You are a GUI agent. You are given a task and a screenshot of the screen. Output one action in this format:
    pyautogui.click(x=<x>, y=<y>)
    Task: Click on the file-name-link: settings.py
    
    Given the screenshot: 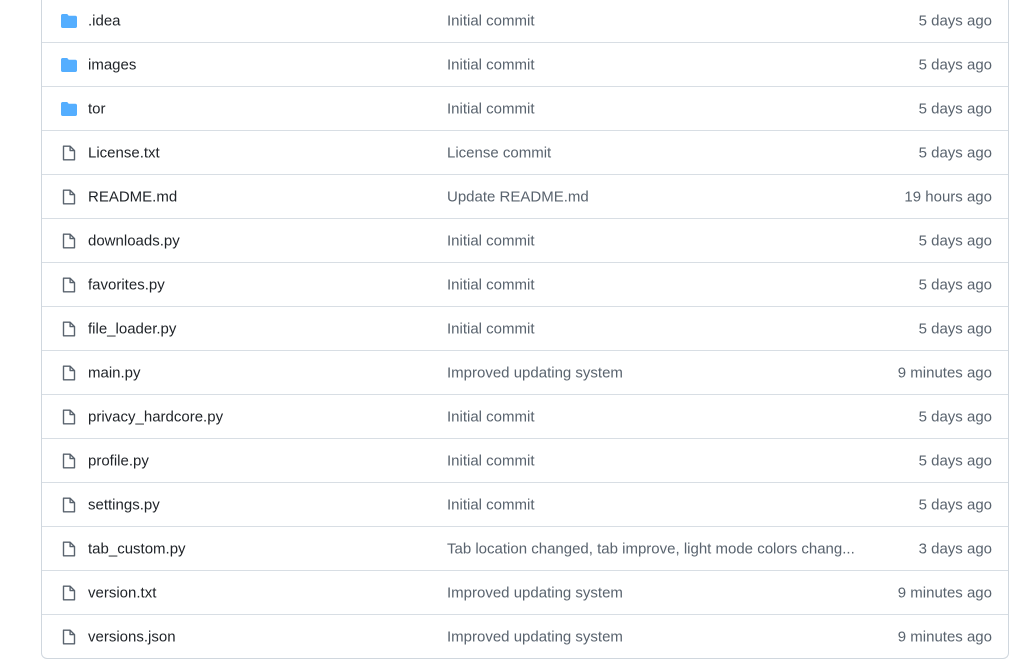 What is the action you would take?
    pyautogui.click(x=124, y=504)
    